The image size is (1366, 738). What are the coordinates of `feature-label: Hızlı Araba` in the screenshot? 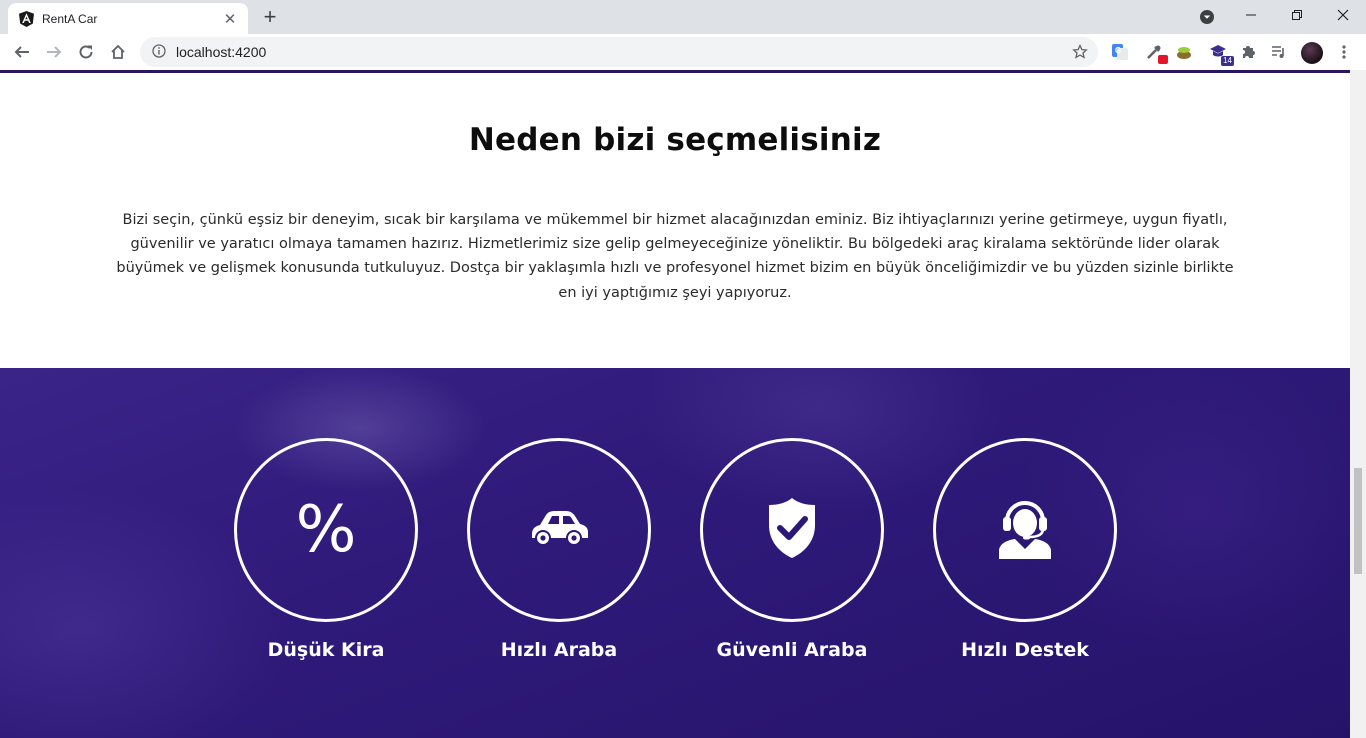 It's located at (559, 650).